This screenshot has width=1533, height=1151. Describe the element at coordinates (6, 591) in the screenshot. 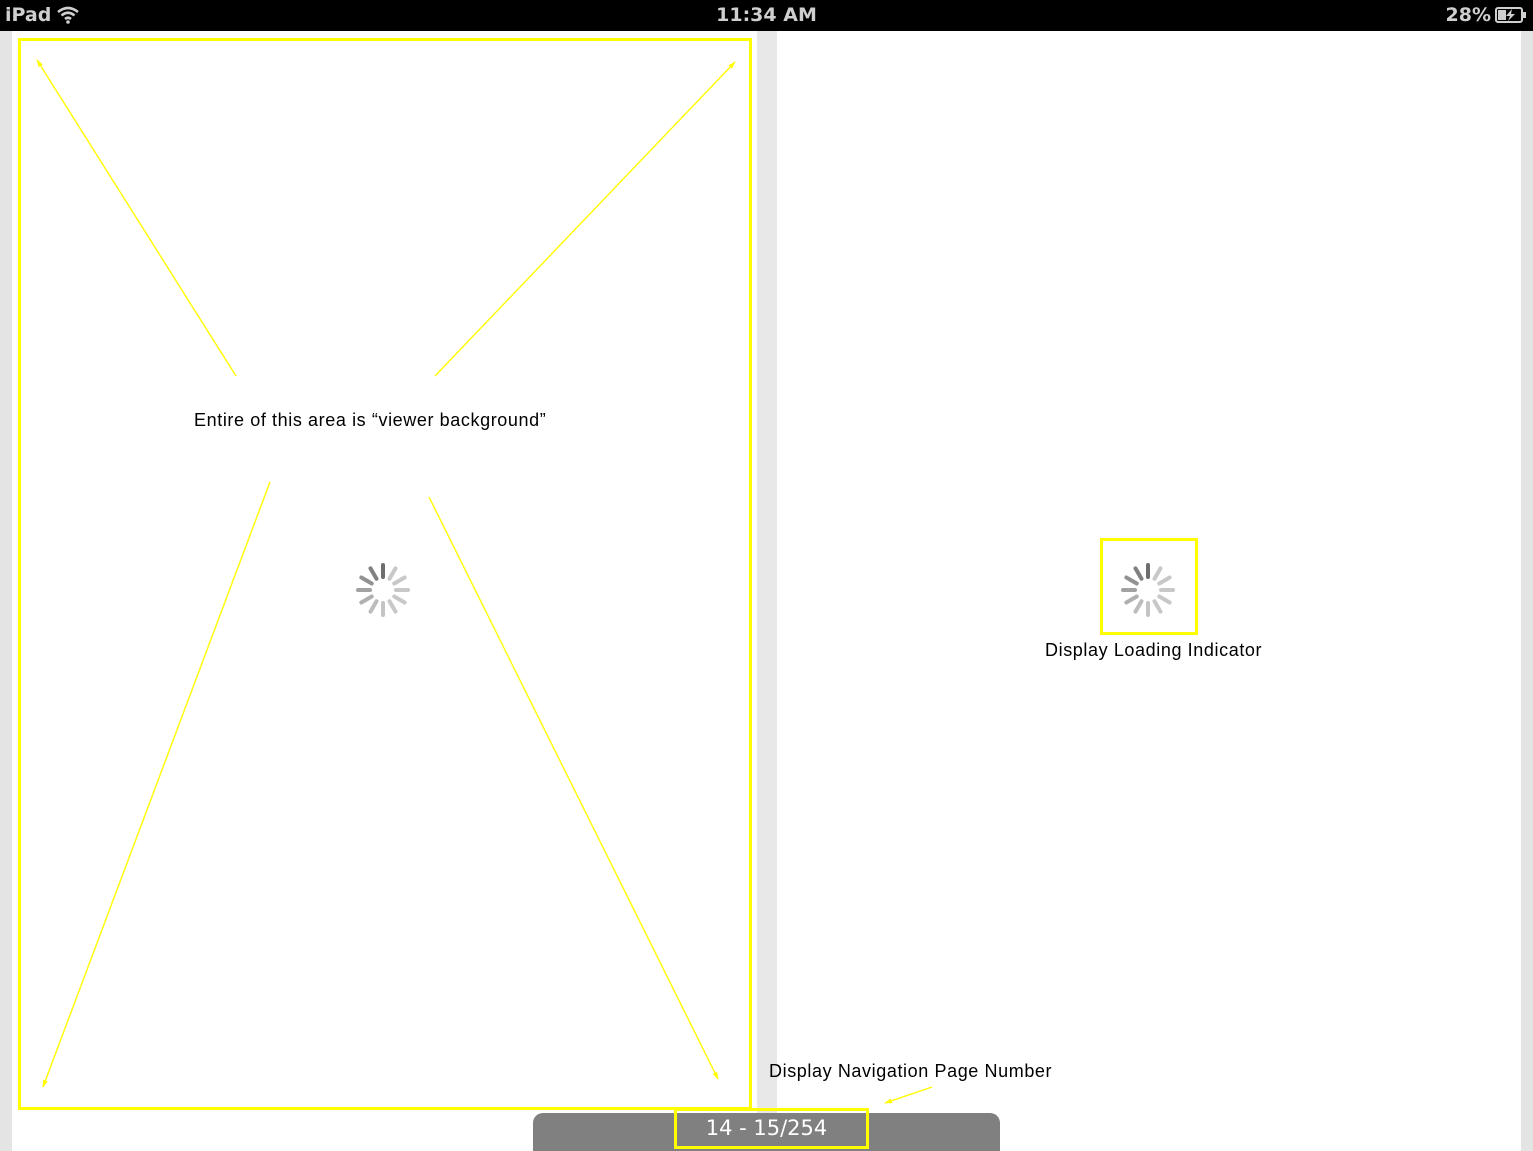

I see `viewer-left-edge` at that location.